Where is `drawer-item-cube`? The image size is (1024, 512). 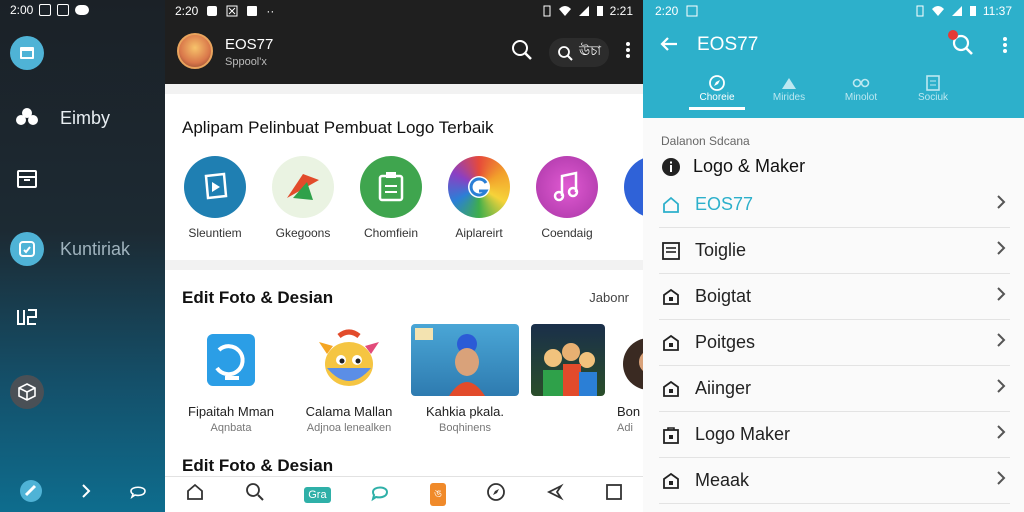
drawer-item-cube is located at coordinates (27, 392).